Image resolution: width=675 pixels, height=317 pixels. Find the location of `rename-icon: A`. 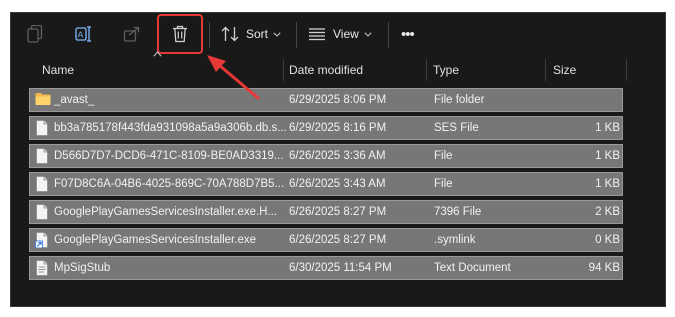

rename-icon: A is located at coordinates (84, 34).